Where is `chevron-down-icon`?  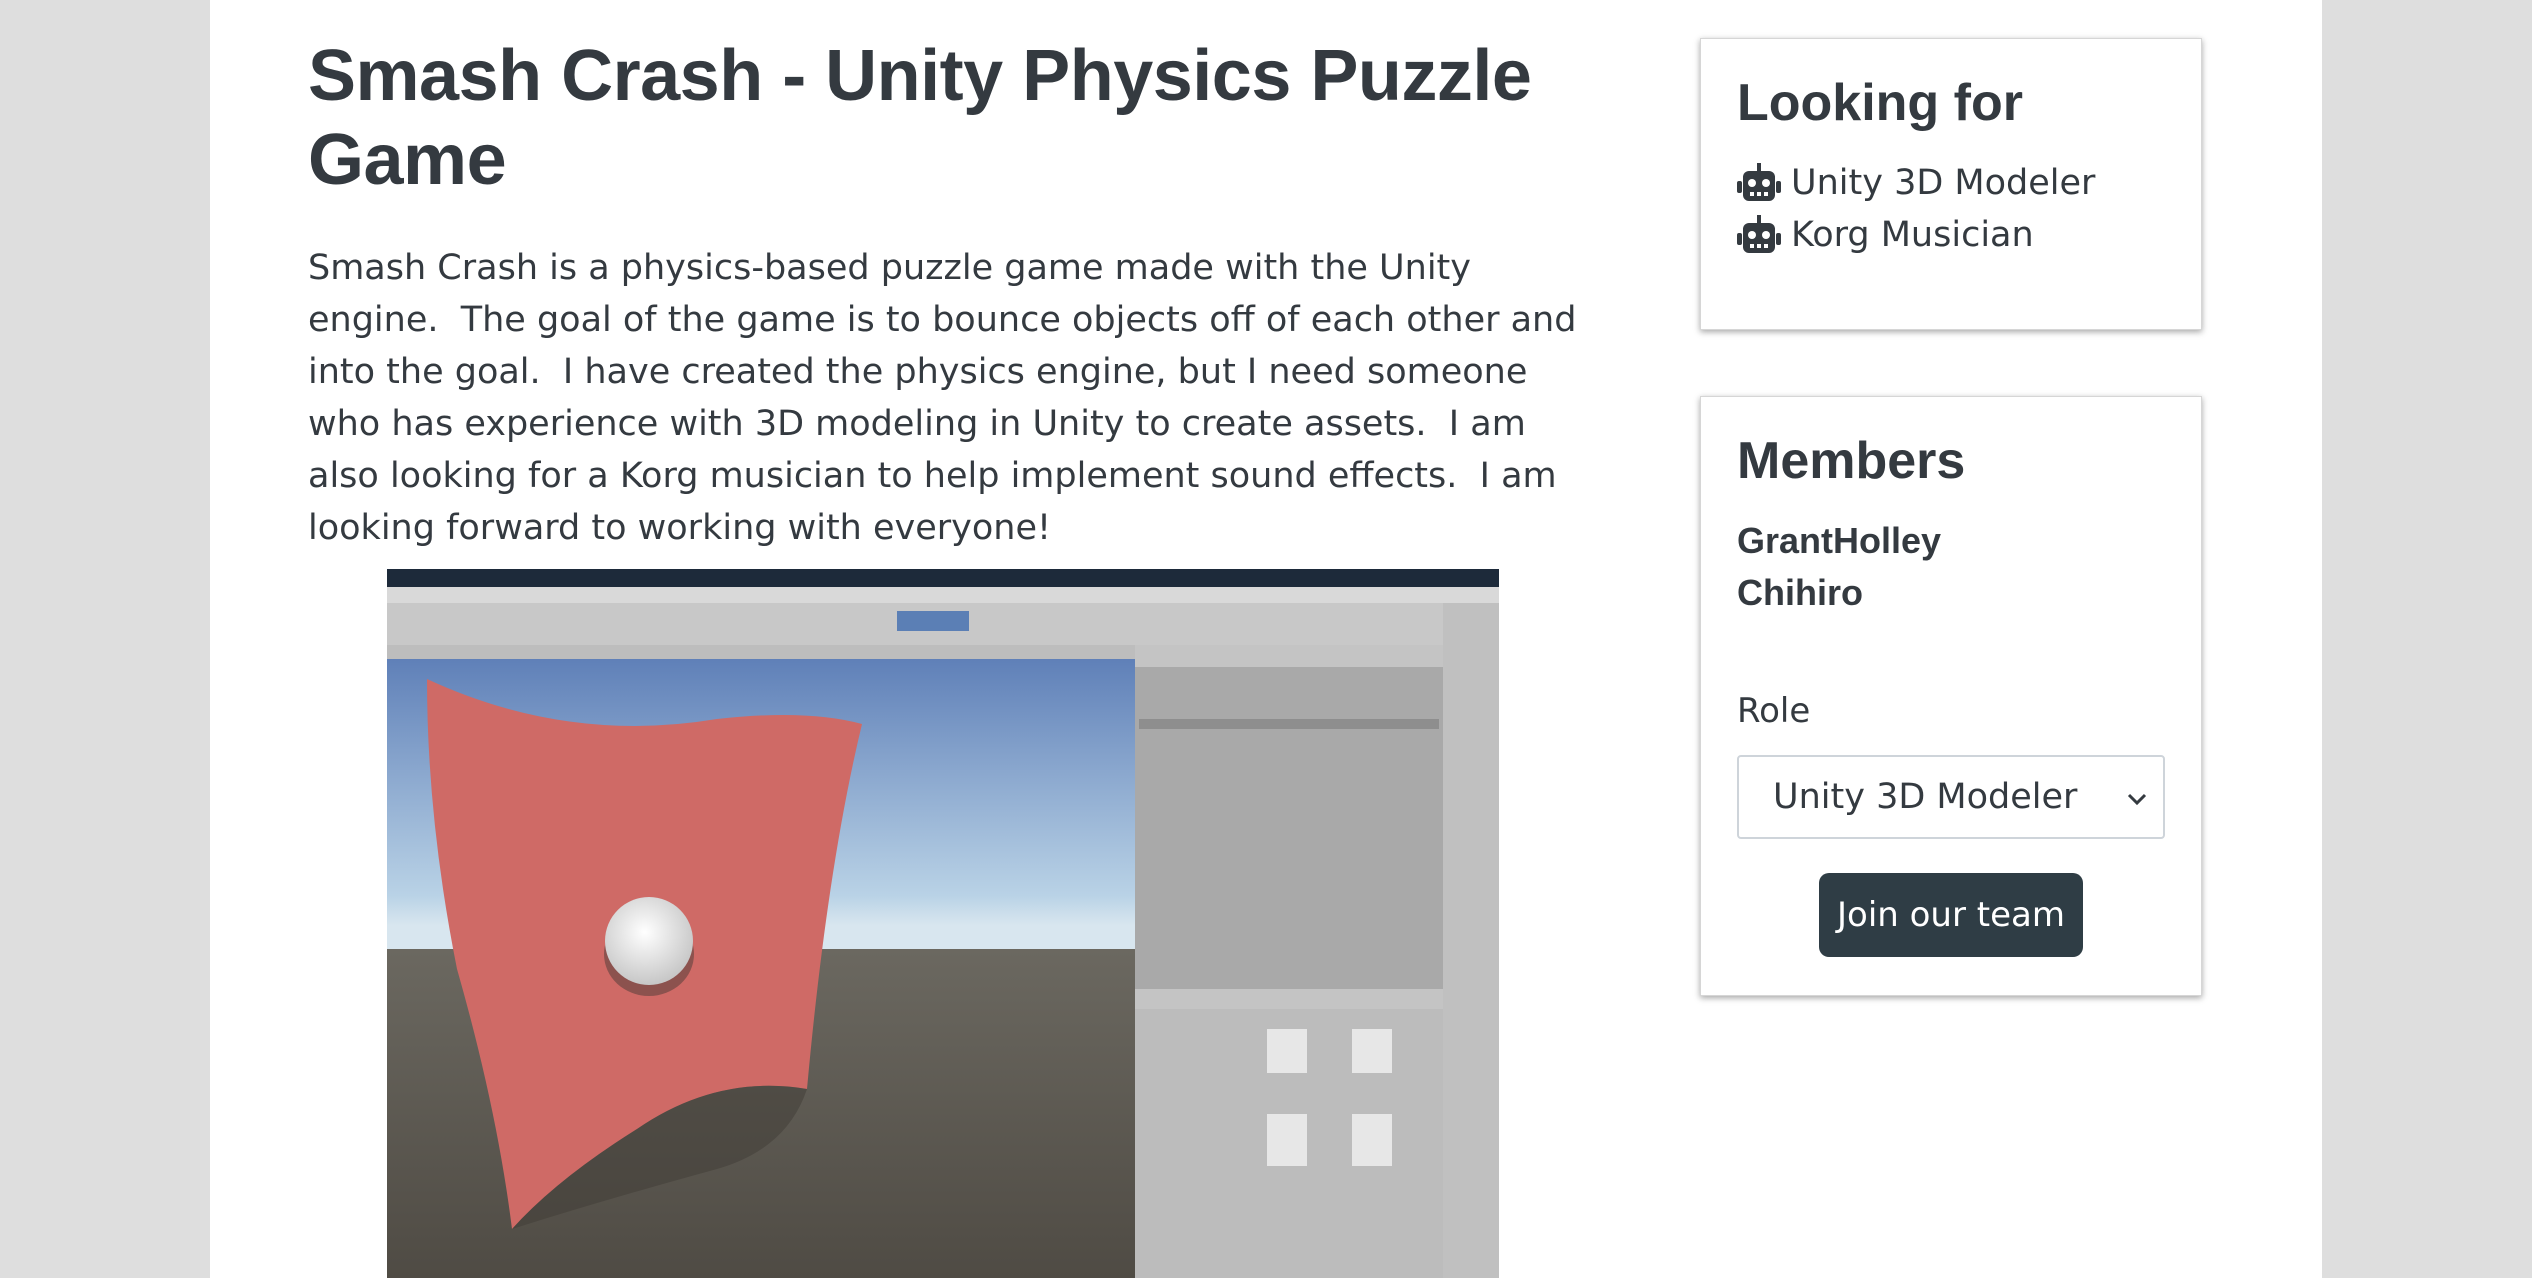 chevron-down-icon is located at coordinates (2137, 799).